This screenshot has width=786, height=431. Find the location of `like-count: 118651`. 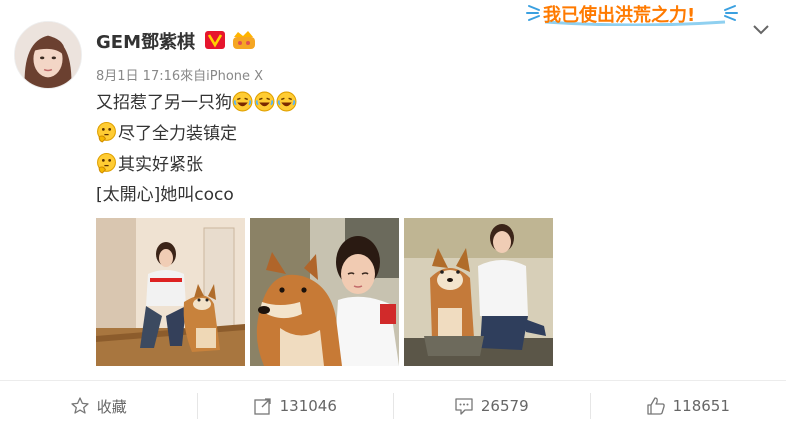

like-count: 118651 is located at coordinates (701, 406).